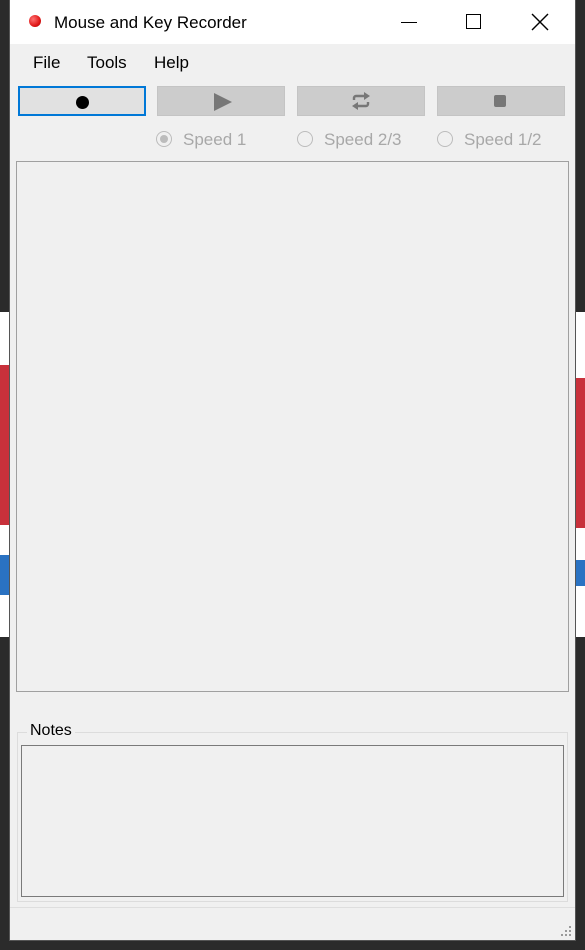  I want to click on stop-button, so click(501, 101).